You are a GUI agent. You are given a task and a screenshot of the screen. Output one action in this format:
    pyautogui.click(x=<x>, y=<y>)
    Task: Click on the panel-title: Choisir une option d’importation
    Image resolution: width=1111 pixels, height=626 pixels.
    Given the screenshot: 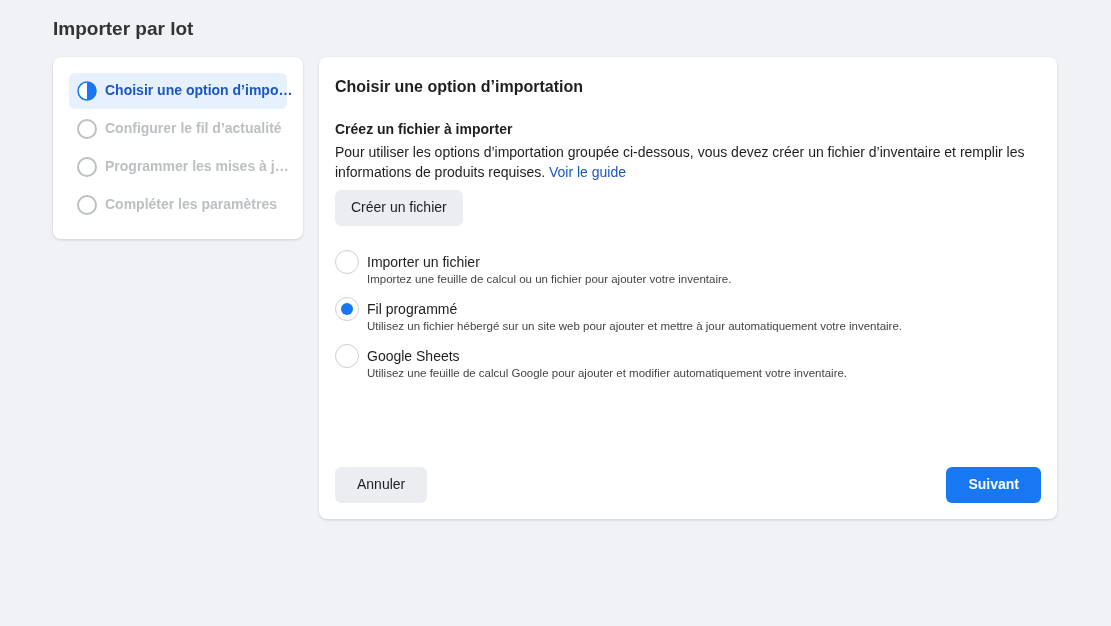 What is the action you would take?
    pyautogui.click(x=459, y=86)
    